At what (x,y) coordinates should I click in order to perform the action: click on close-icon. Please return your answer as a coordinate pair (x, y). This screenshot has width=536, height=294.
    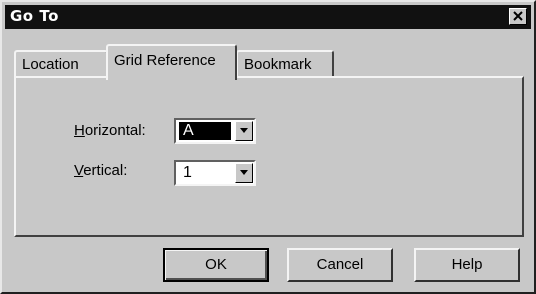
    Looking at the image, I should click on (518, 16).